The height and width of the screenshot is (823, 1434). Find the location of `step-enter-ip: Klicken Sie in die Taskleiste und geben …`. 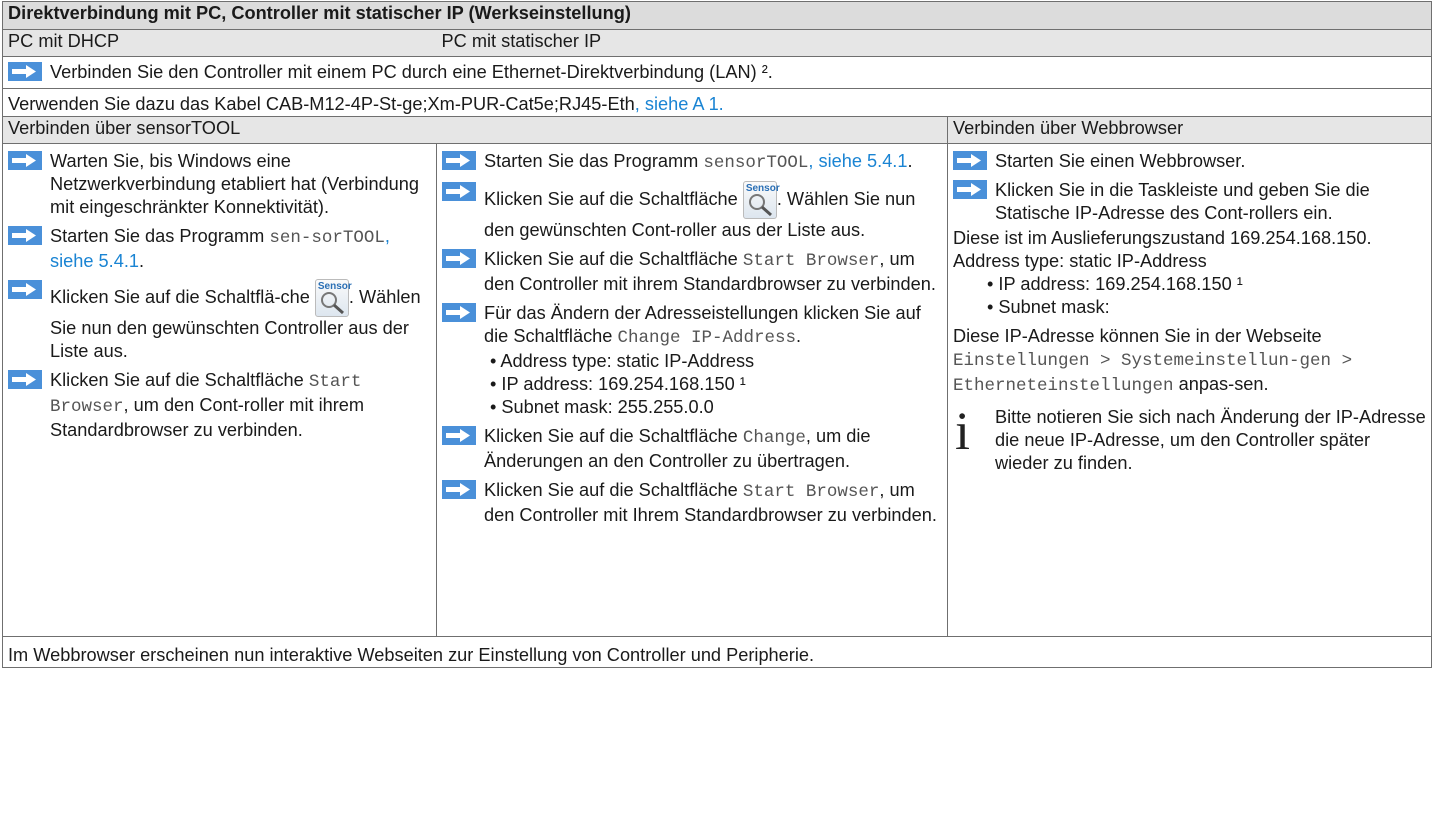

step-enter-ip: Klicken Sie in die Taskleiste und geben … is located at coordinates (1189, 202).